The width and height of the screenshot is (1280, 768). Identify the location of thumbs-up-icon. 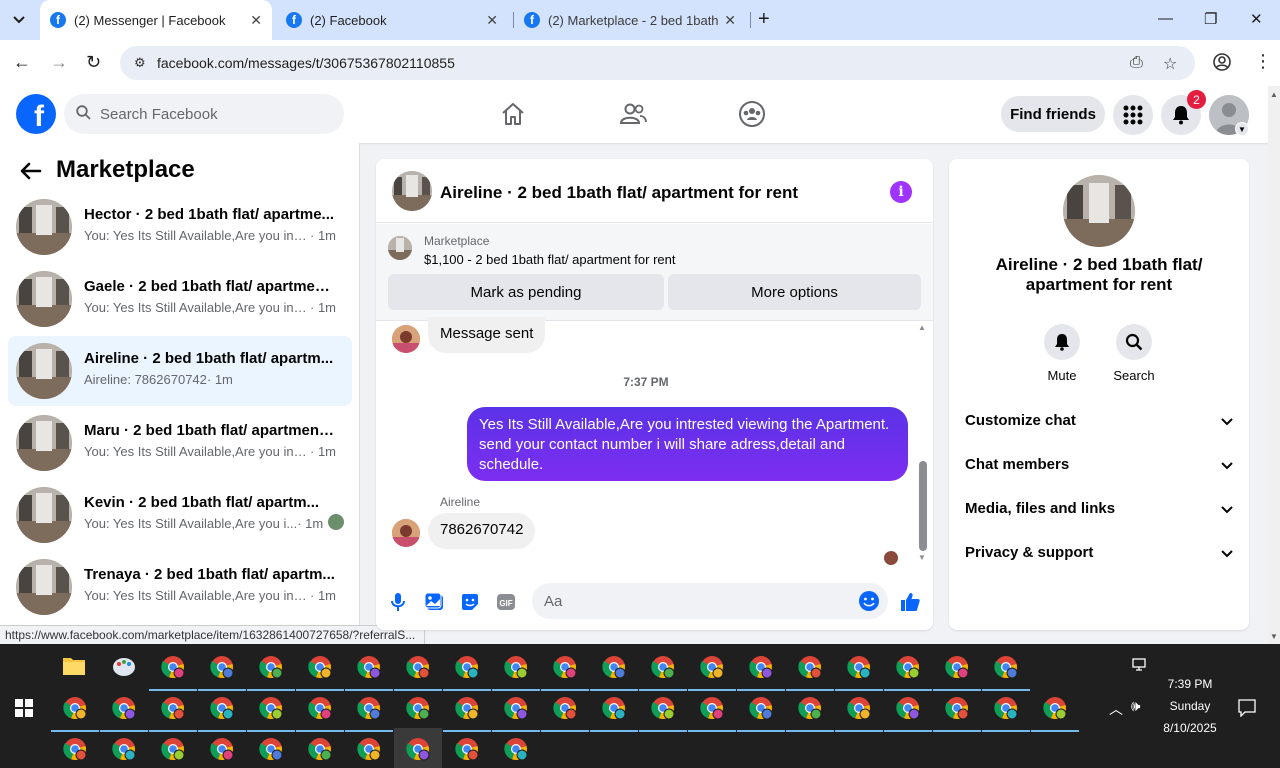
(910, 602).